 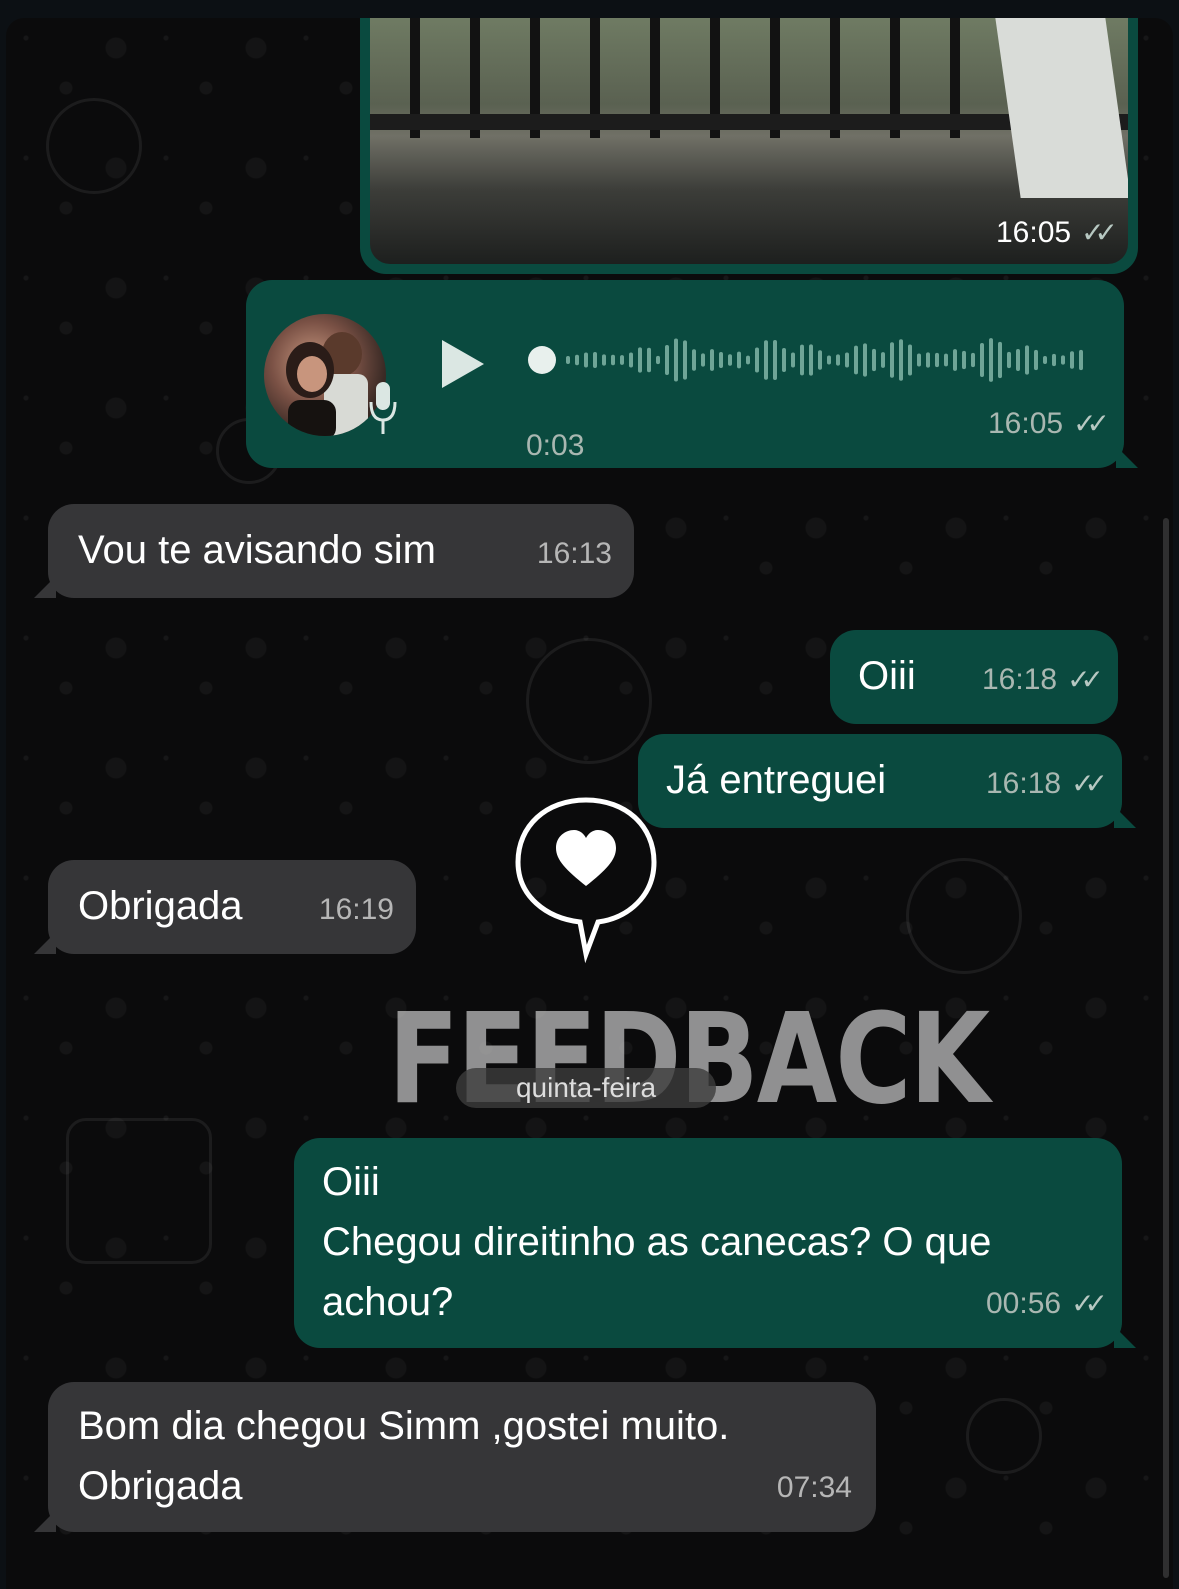 What do you see at coordinates (574, 553) in the screenshot?
I see `message-time: 16:13` at bounding box center [574, 553].